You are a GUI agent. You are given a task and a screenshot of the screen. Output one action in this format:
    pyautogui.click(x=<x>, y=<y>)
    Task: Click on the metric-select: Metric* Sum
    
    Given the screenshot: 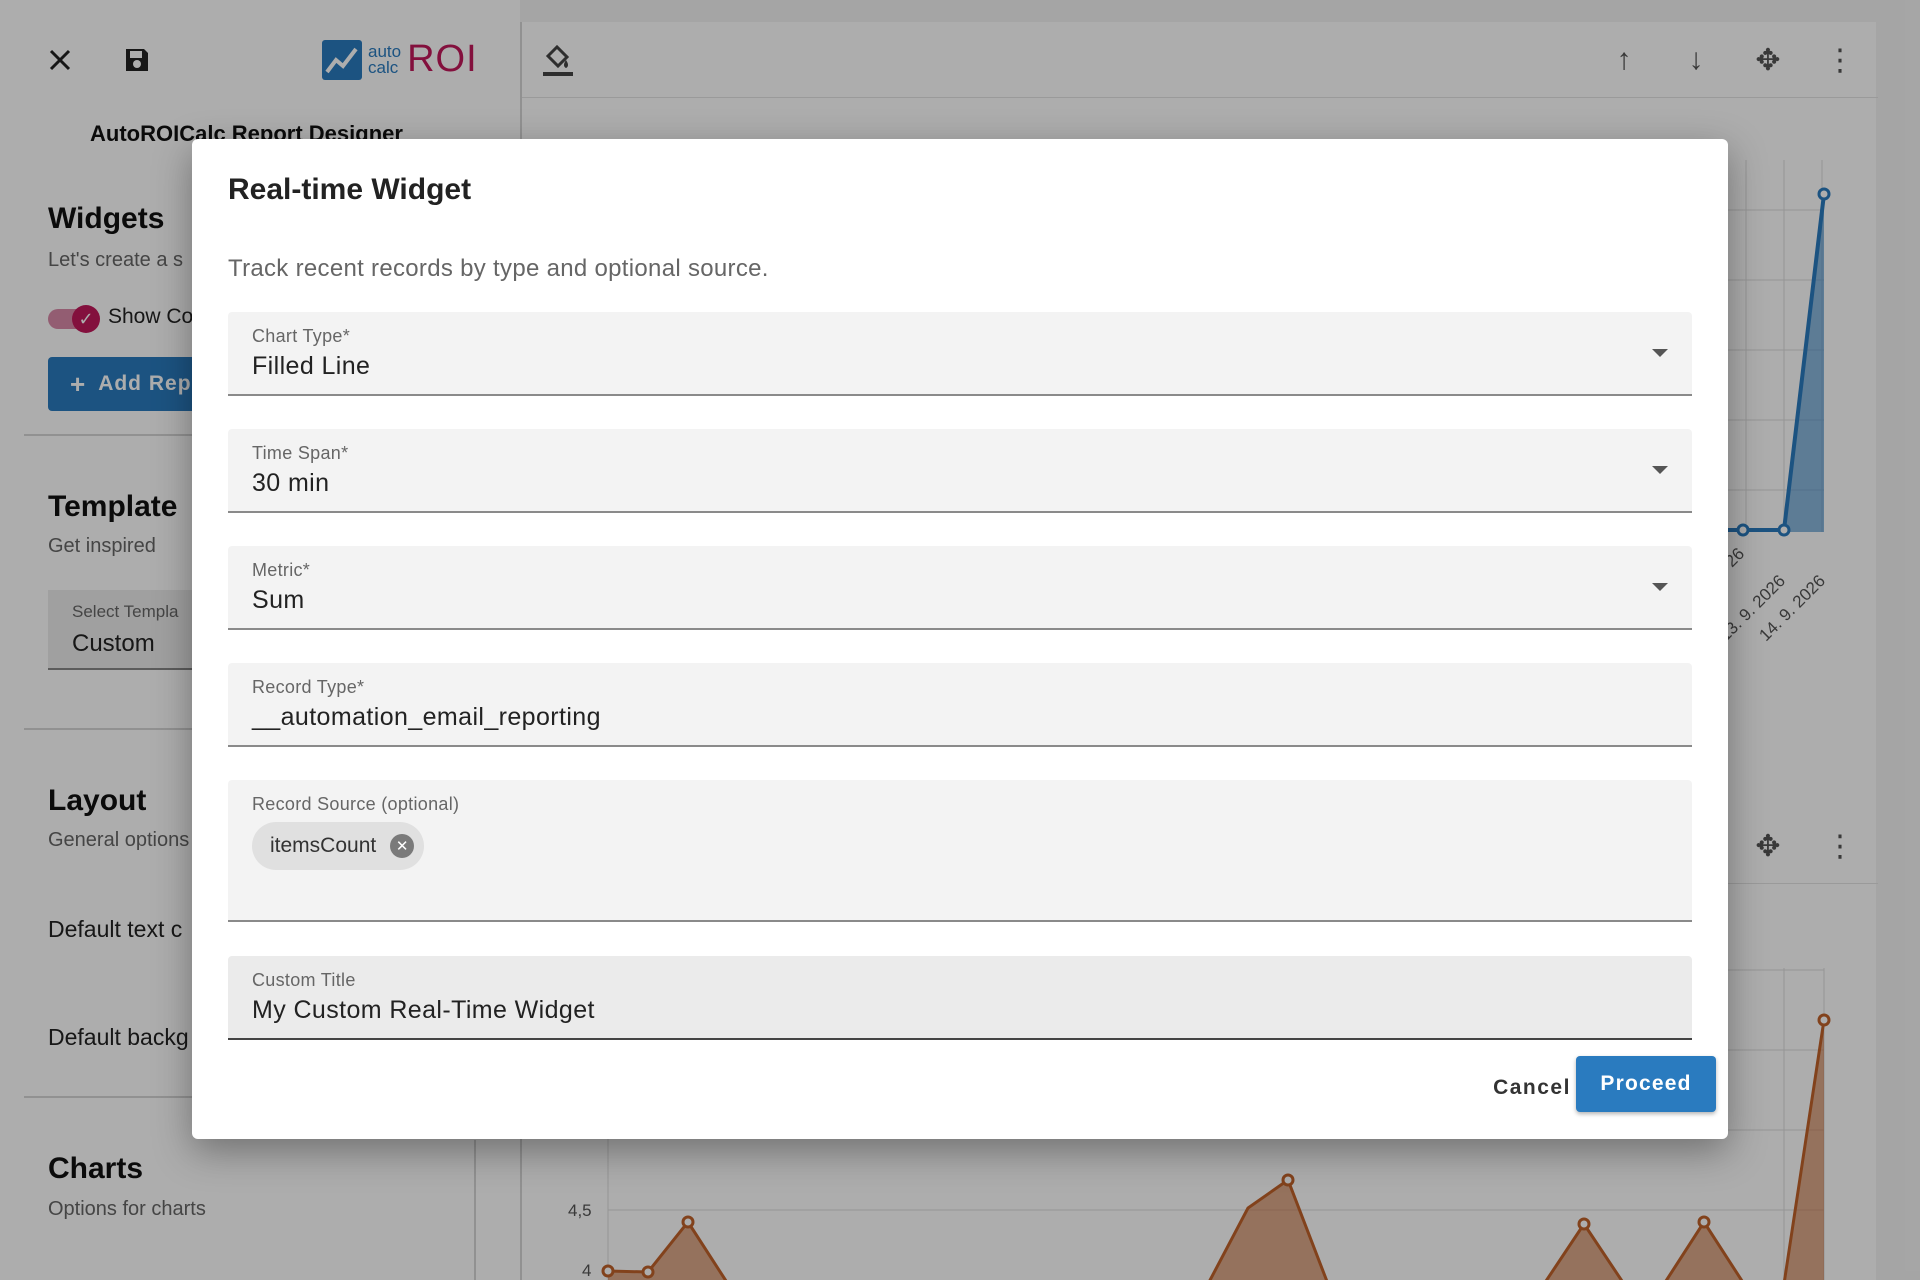 What is the action you would take?
    pyautogui.click(x=960, y=588)
    